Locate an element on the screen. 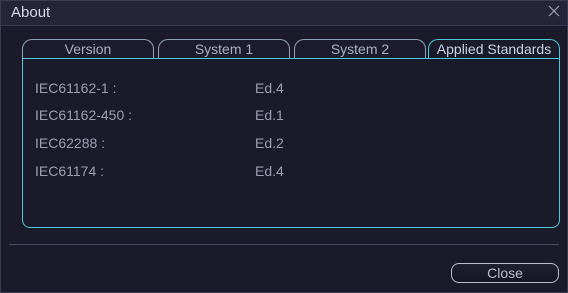 The width and height of the screenshot is (568, 293). standard-edition: Ed.1 is located at coordinates (269, 115).